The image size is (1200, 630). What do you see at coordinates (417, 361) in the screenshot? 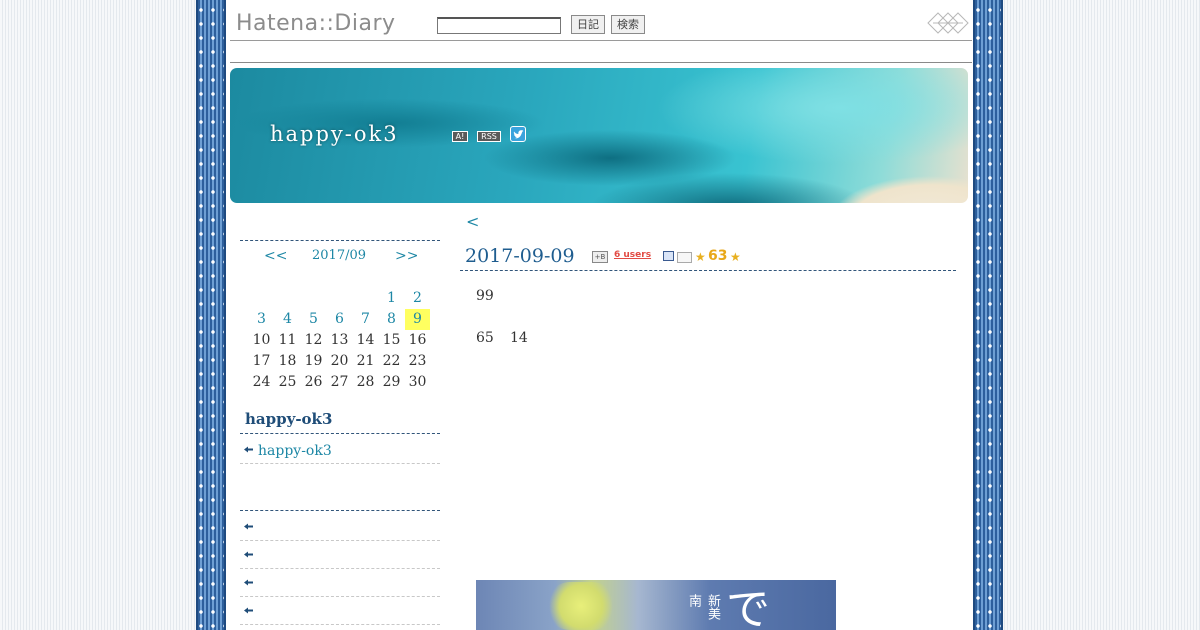
I see `calendar-day: 23` at bounding box center [417, 361].